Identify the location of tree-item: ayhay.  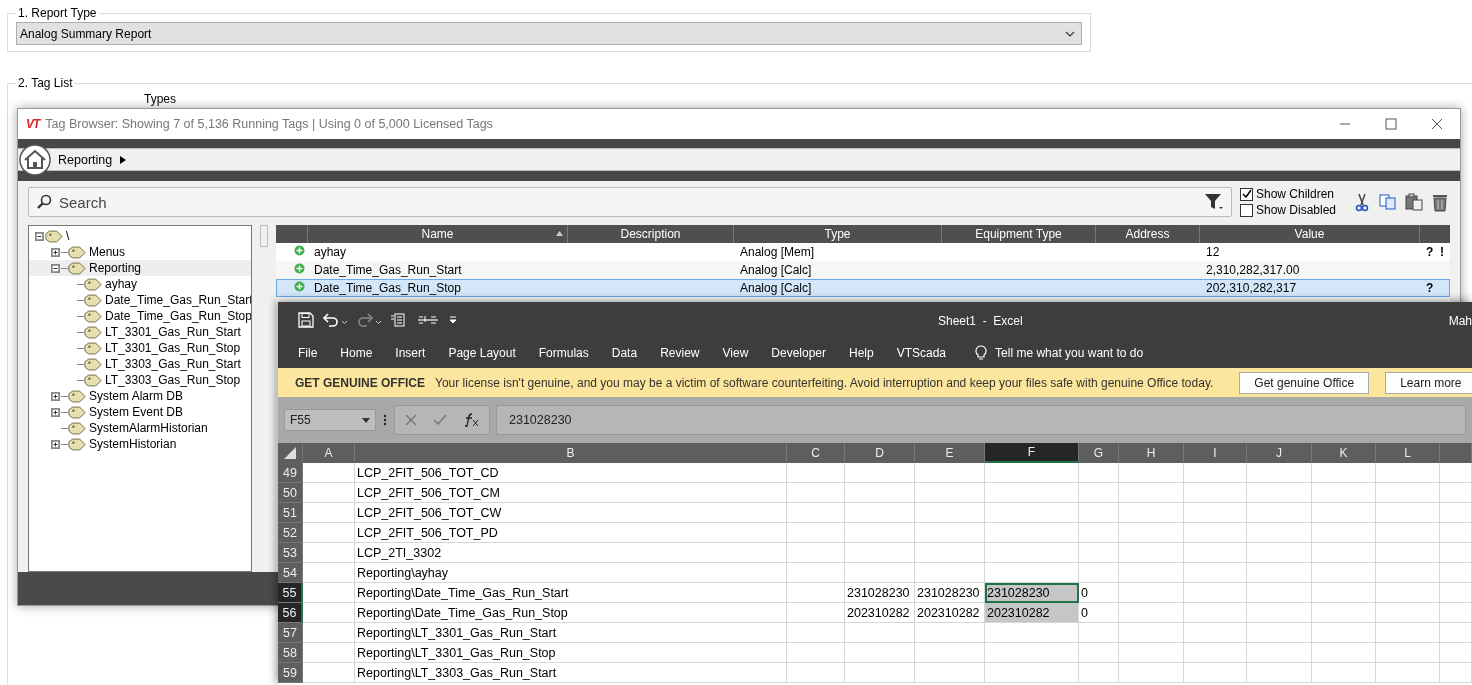
(140, 284).